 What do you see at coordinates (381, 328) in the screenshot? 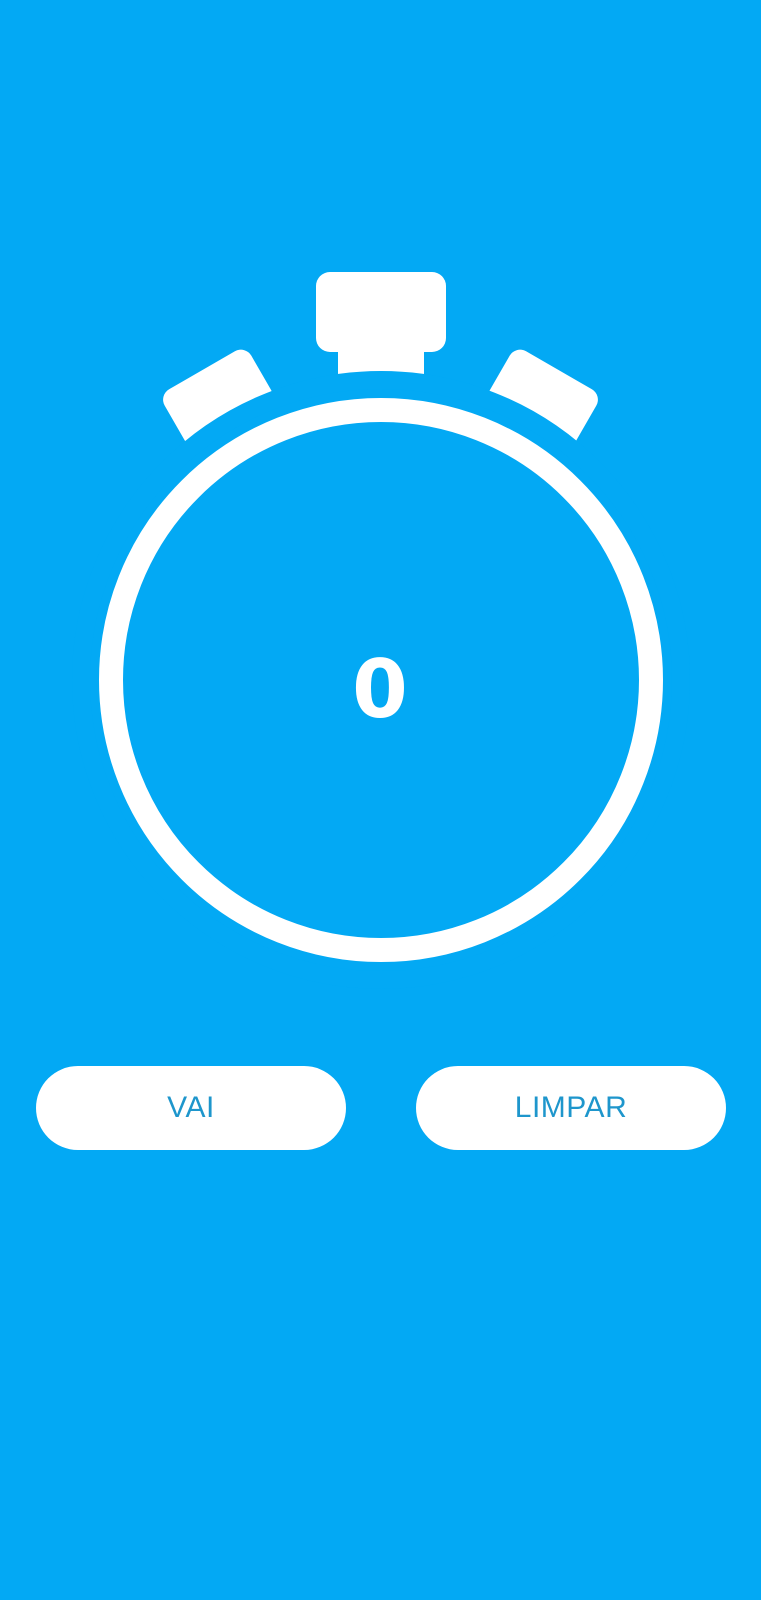
I see `stopwatch-crown` at bounding box center [381, 328].